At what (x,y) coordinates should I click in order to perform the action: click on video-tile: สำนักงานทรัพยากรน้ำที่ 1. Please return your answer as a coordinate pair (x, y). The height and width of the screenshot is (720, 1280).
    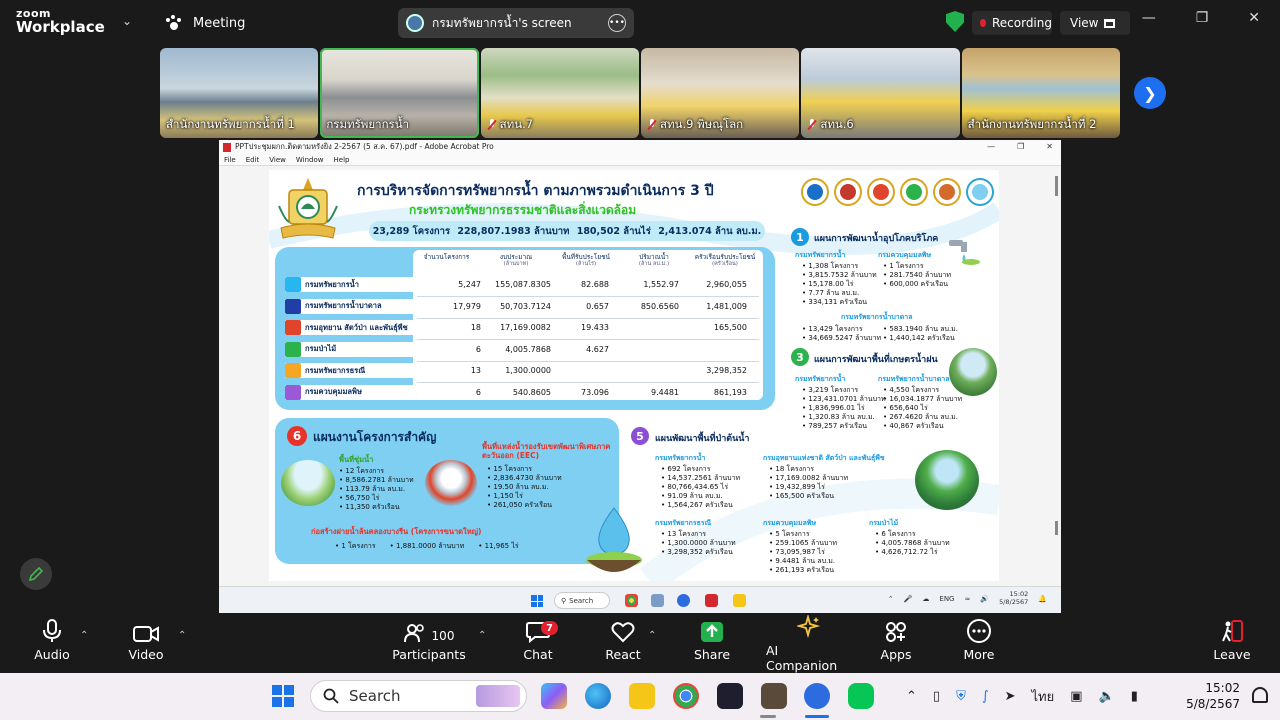
    Looking at the image, I should click on (239, 93).